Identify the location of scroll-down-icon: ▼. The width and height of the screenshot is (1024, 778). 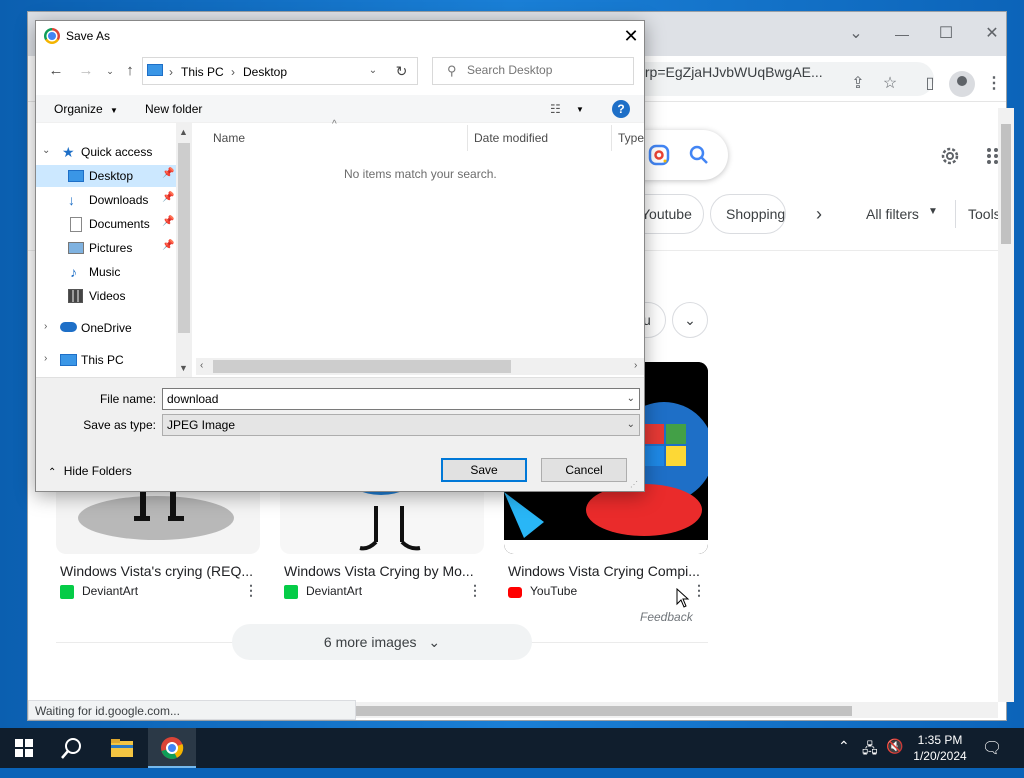
(183, 368).